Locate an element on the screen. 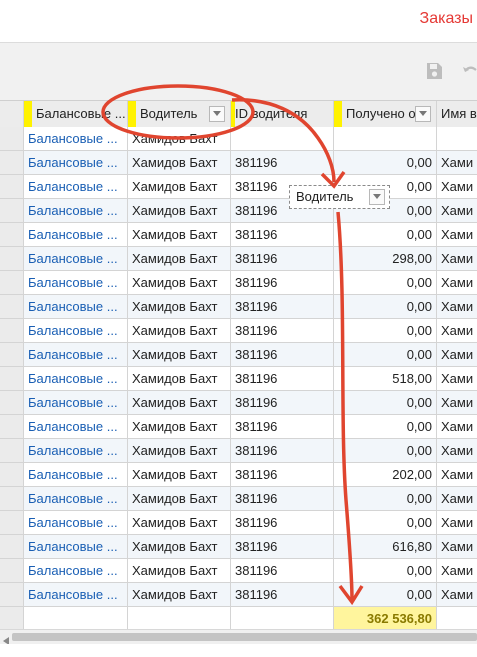 This screenshot has width=477, height=657. top-bar: Заказы is located at coordinates (238, 21).